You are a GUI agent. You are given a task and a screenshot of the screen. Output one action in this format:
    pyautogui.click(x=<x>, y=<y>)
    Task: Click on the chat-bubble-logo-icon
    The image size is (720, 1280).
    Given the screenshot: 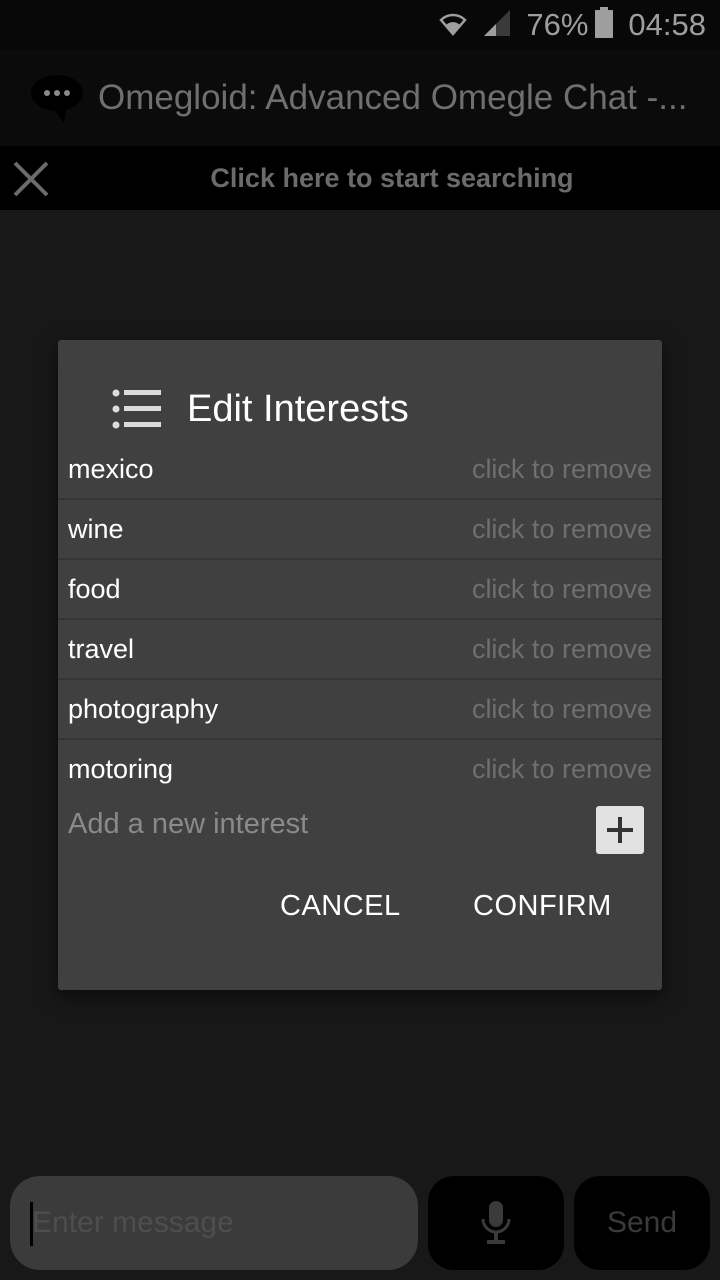 What is the action you would take?
    pyautogui.click(x=57, y=98)
    